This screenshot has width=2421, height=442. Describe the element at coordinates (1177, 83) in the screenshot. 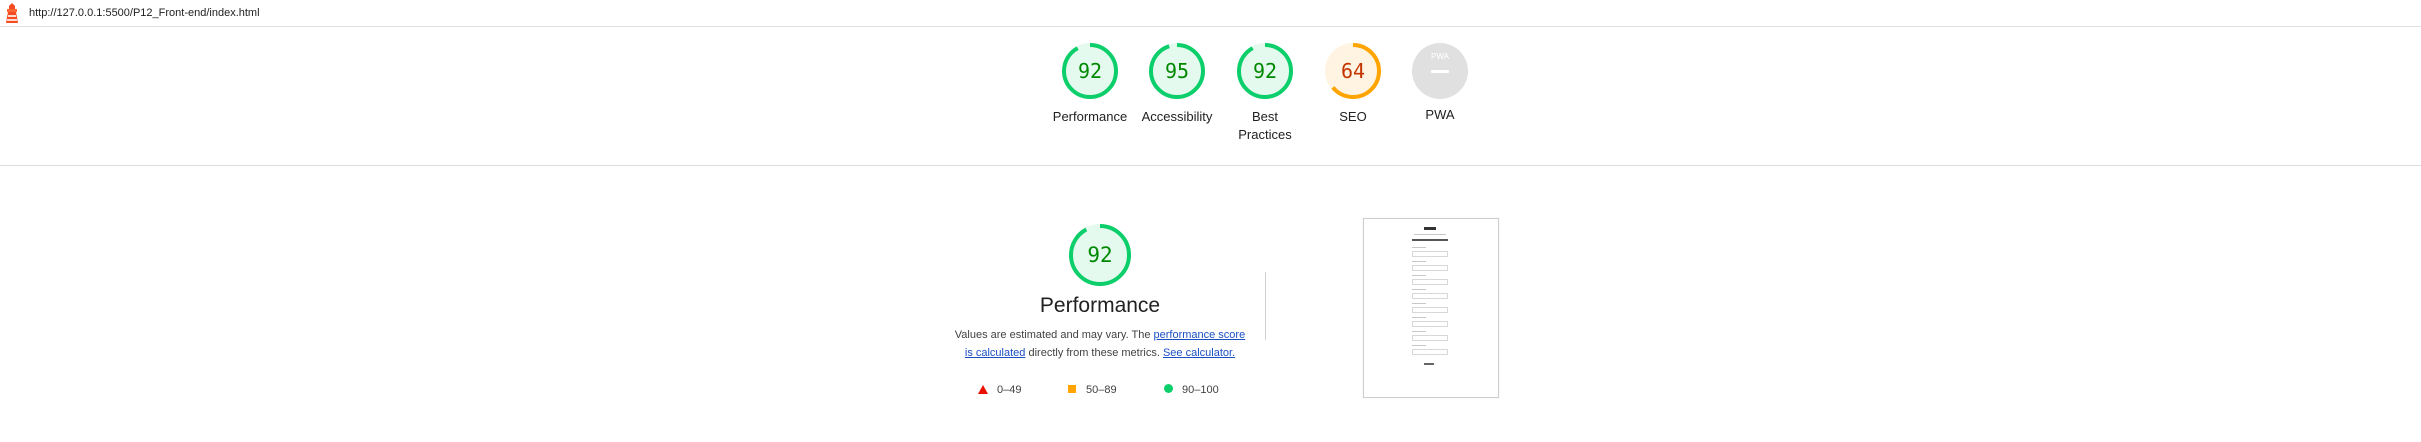

I see `gauge-accessibility: 95 Accessibility` at that location.